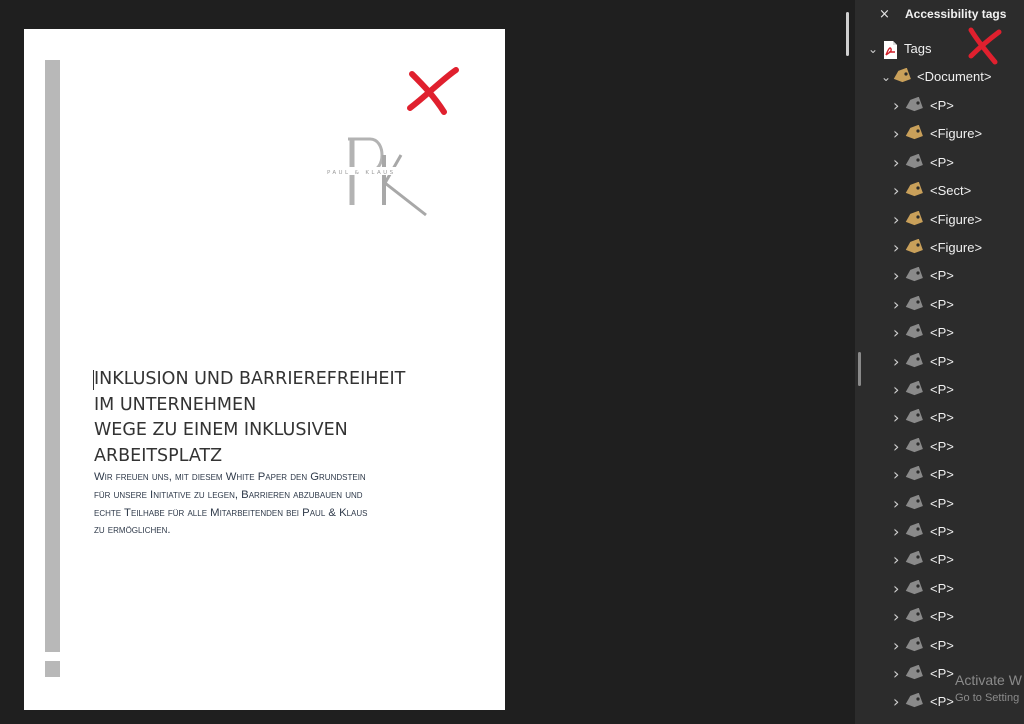 This screenshot has width=1024, height=724. I want to click on tree-node-document-label: <Document>, so click(954, 76).